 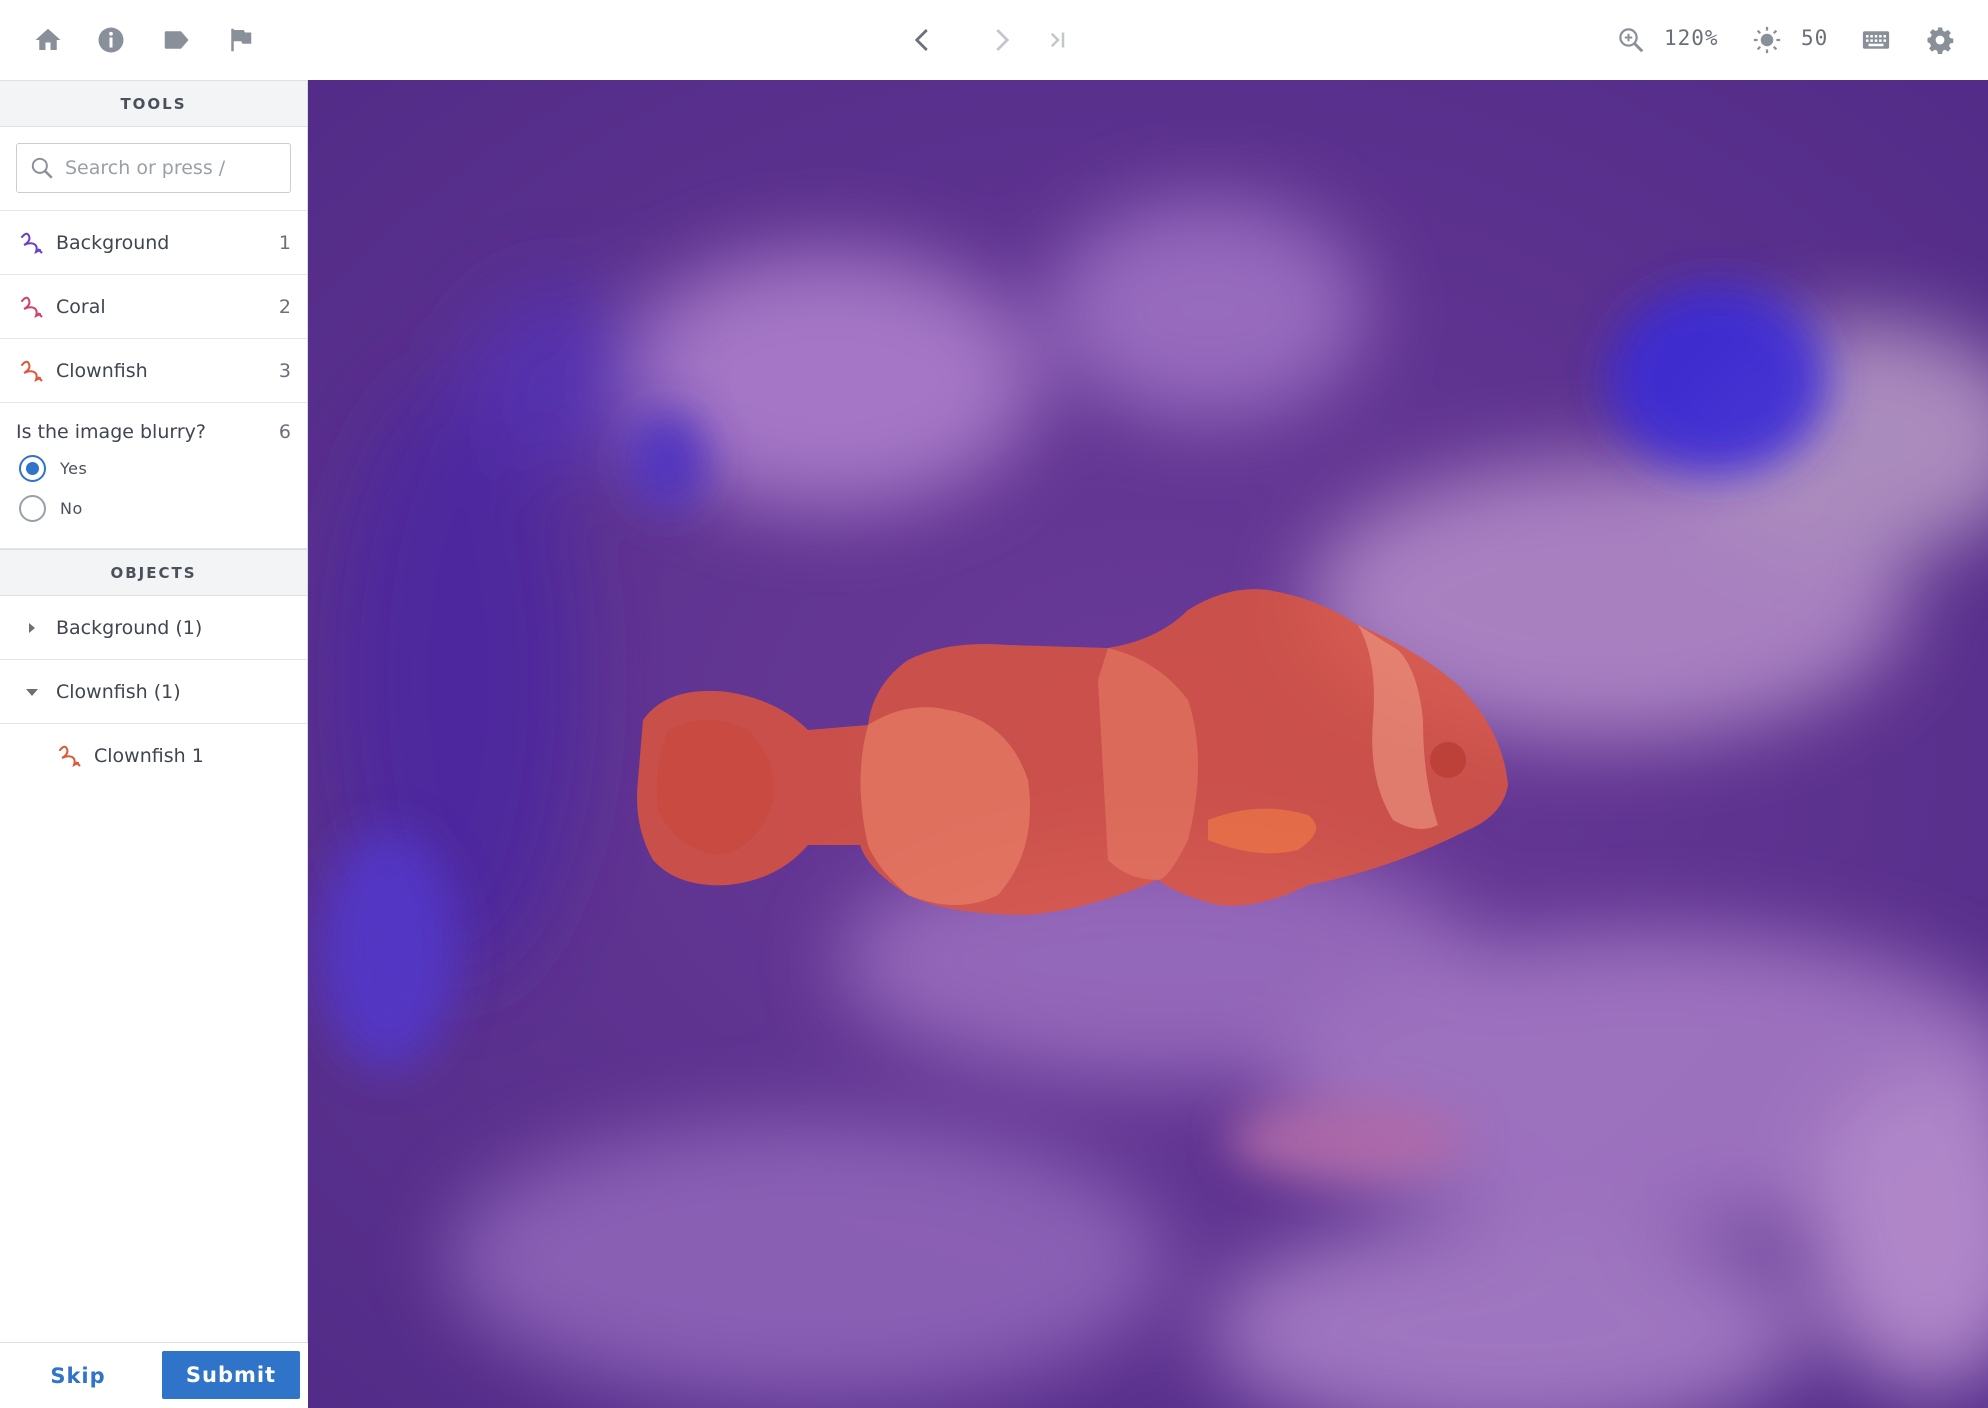 What do you see at coordinates (1631, 40) in the screenshot?
I see `zoom-in-icon` at bounding box center [1631, 40].